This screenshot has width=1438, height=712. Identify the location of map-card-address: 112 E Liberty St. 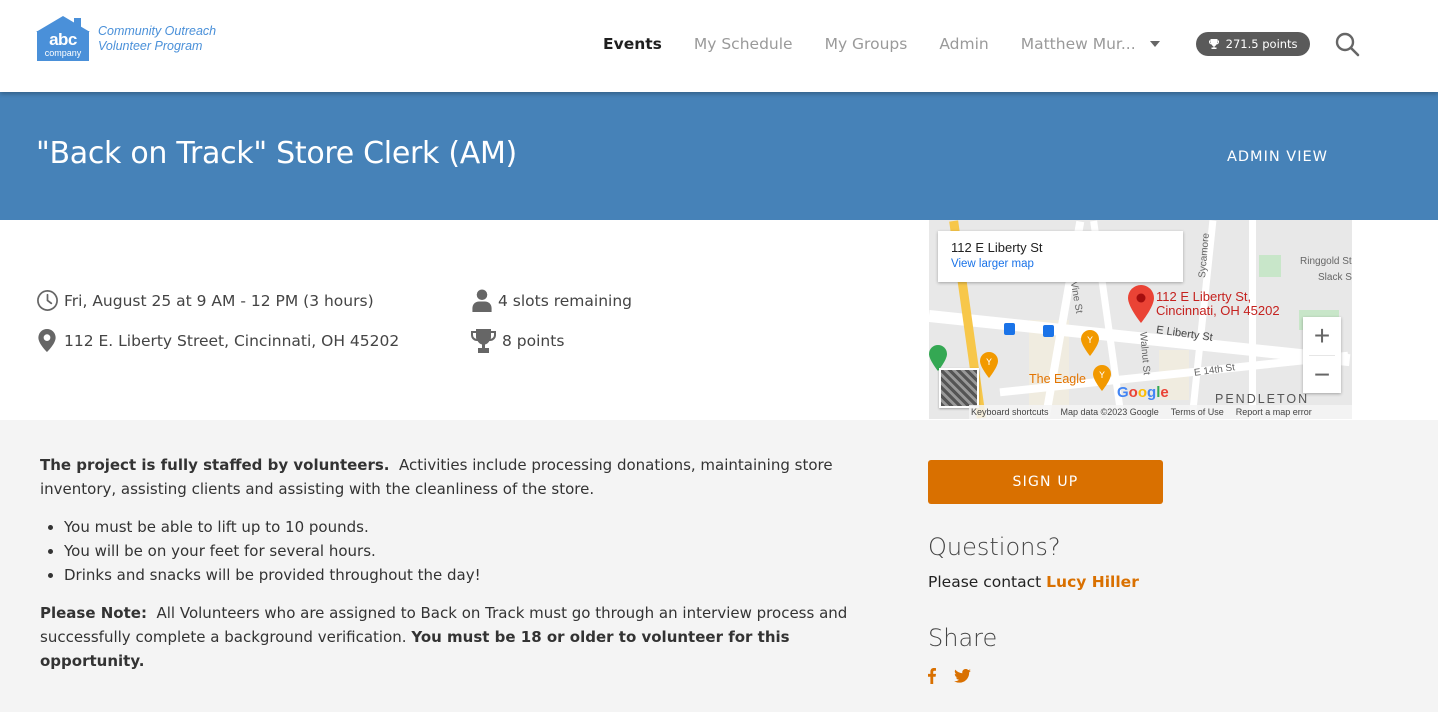
(997, 247).